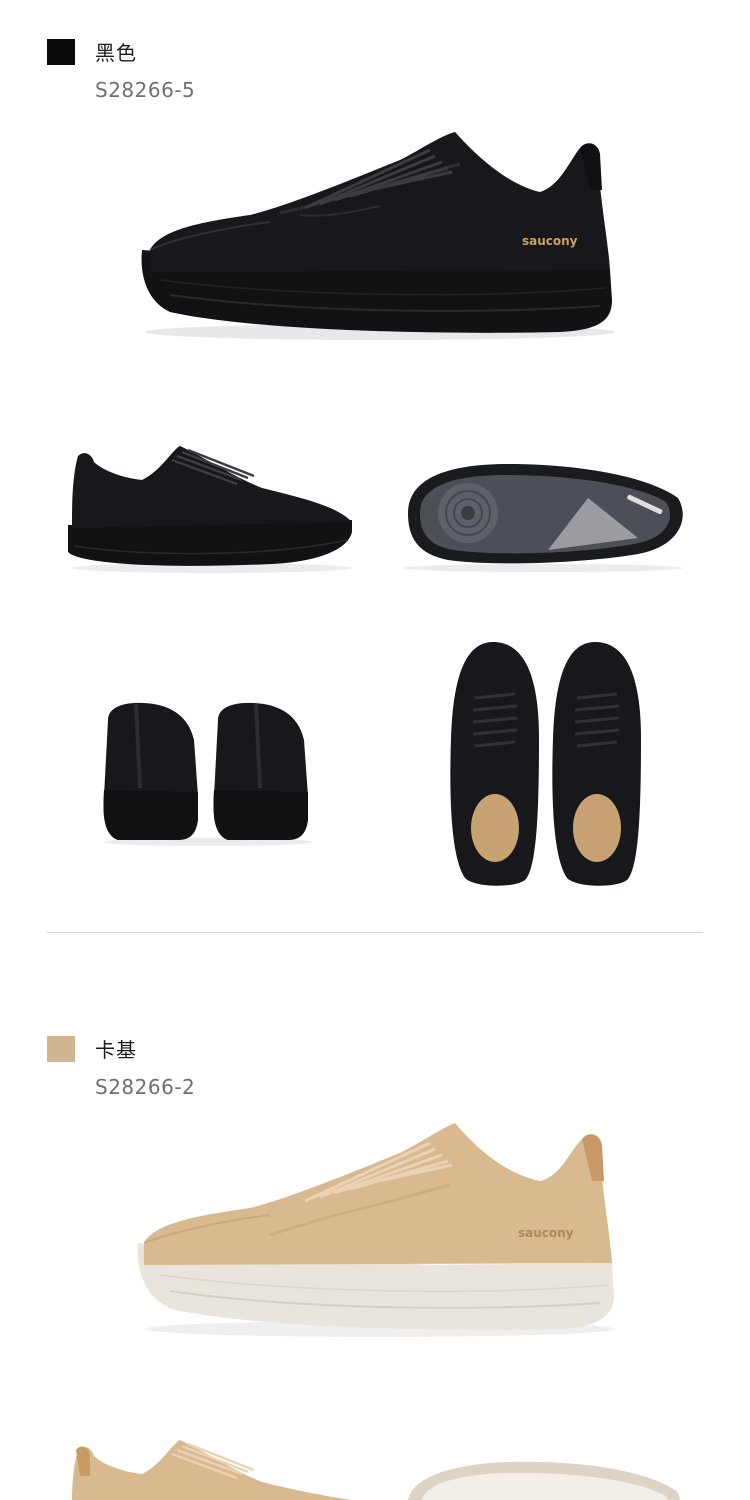 The width and height of the screenshot is (750, 1500). I want to click on sku-label: S28266-2, so click(145, 1087).